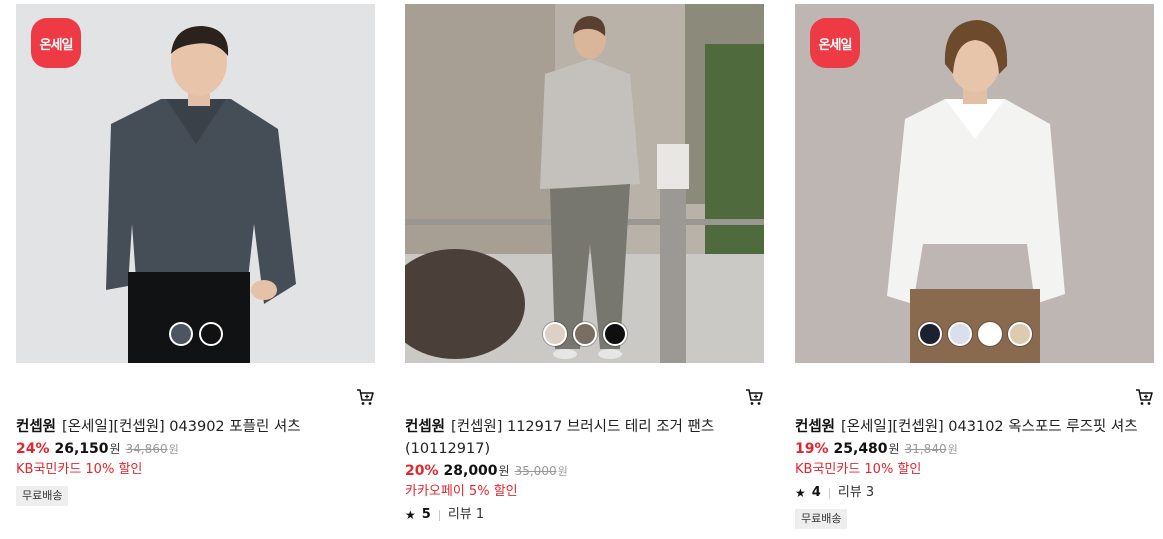  What do you see at coordinates (422, 471) in the screenshot?
I see `discount-rate: 20%` at bounding box center [422, 471].